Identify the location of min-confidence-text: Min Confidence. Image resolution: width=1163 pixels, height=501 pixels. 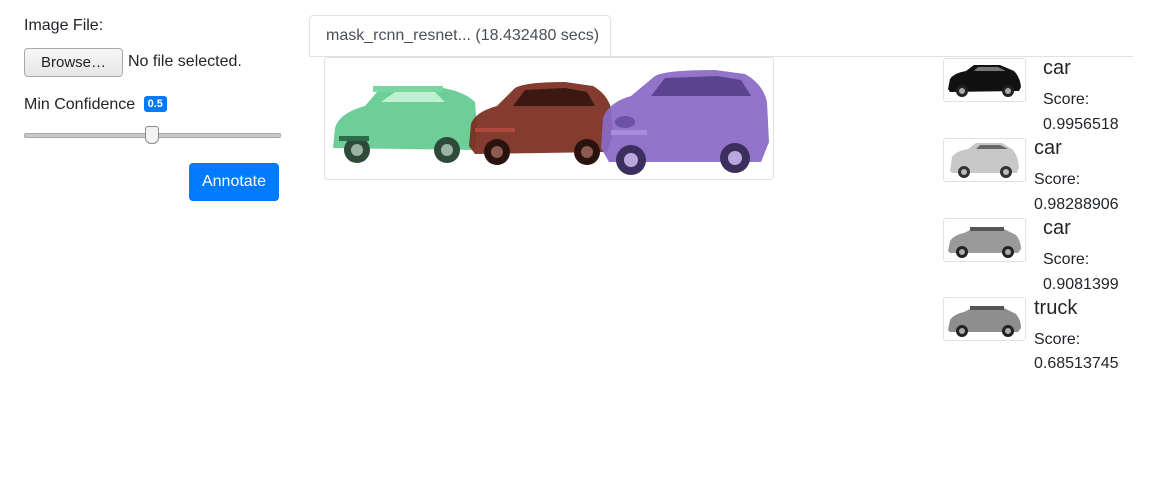
(80, 104).